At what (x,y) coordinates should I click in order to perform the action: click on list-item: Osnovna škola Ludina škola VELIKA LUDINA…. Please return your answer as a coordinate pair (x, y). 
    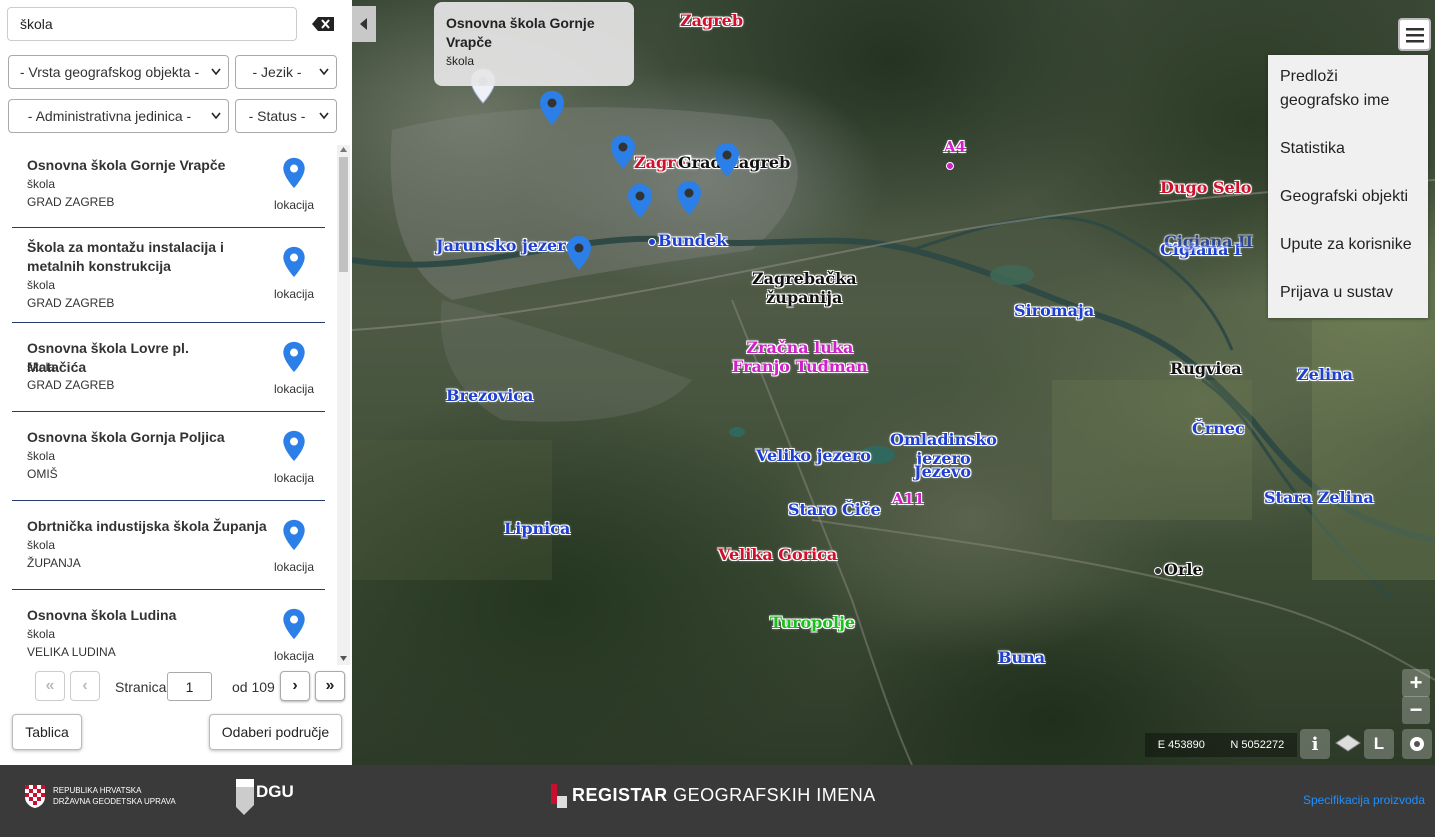
    Looking at the image, I should click on (168, 627).